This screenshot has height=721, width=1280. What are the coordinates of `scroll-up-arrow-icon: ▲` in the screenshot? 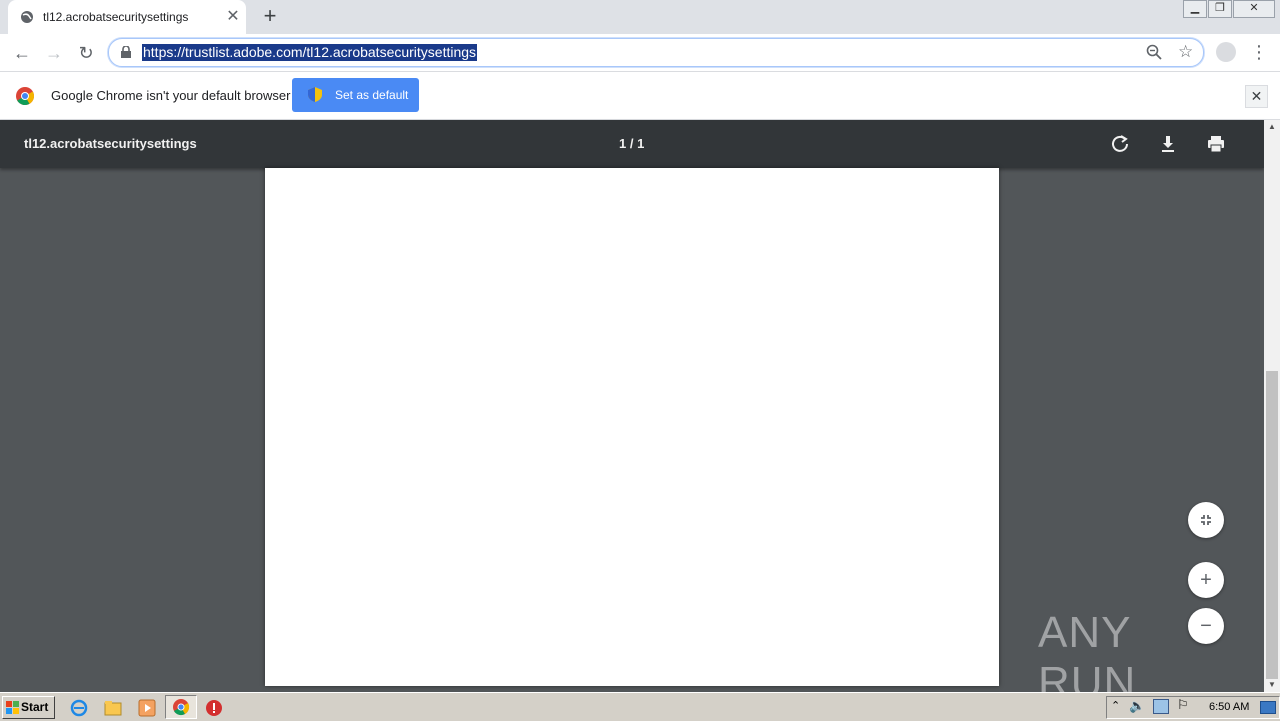 It's located at (1272, 127).